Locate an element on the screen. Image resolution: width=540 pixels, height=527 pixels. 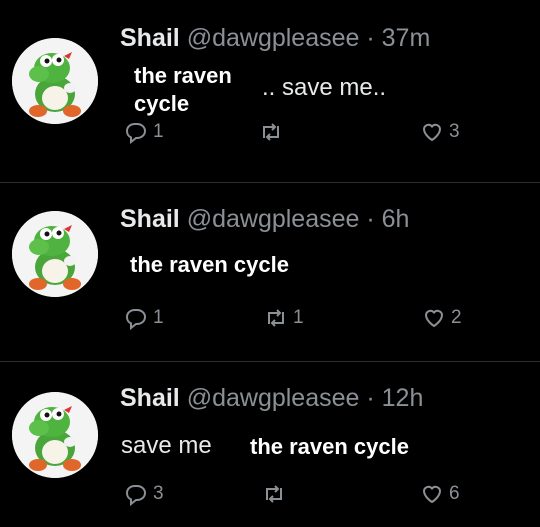
like-button: 6 is located at coordinates (440, 494).